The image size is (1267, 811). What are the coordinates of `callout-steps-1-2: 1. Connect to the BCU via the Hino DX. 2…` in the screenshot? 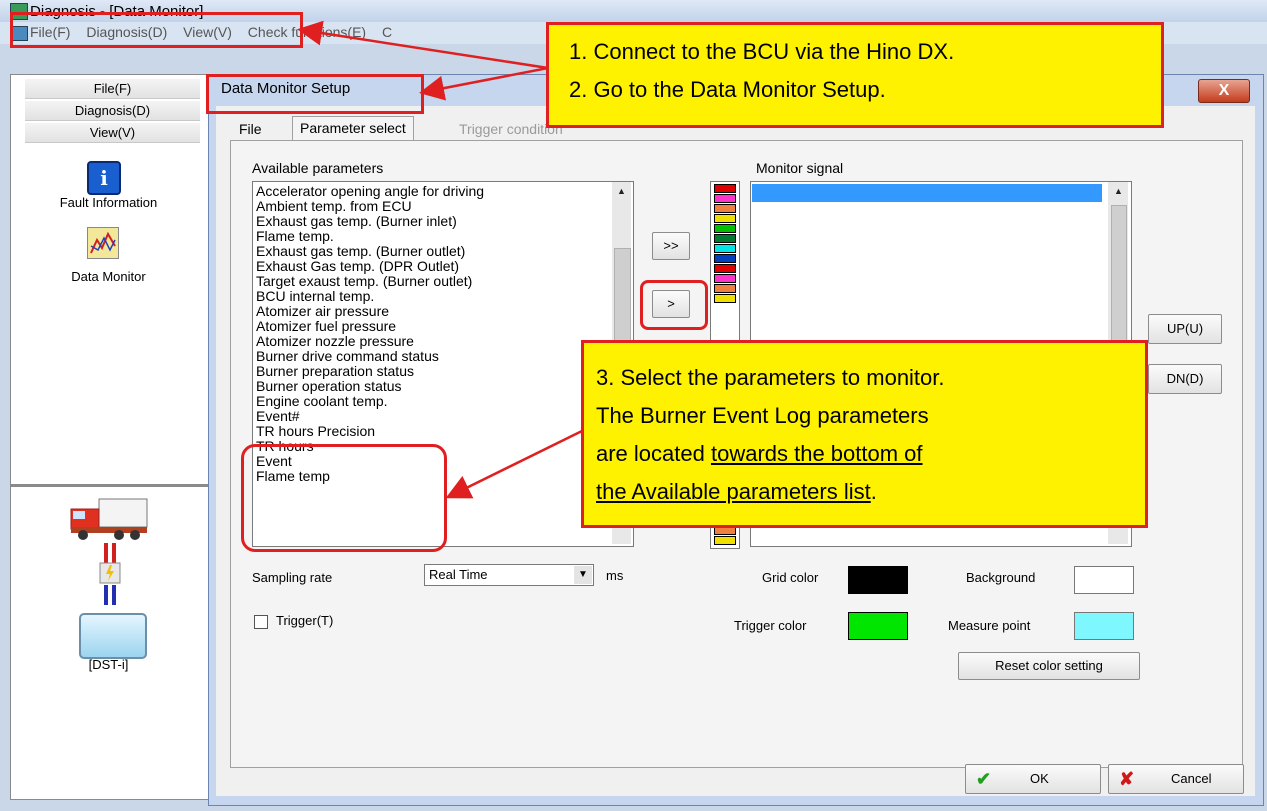 It's located at (855, 75).